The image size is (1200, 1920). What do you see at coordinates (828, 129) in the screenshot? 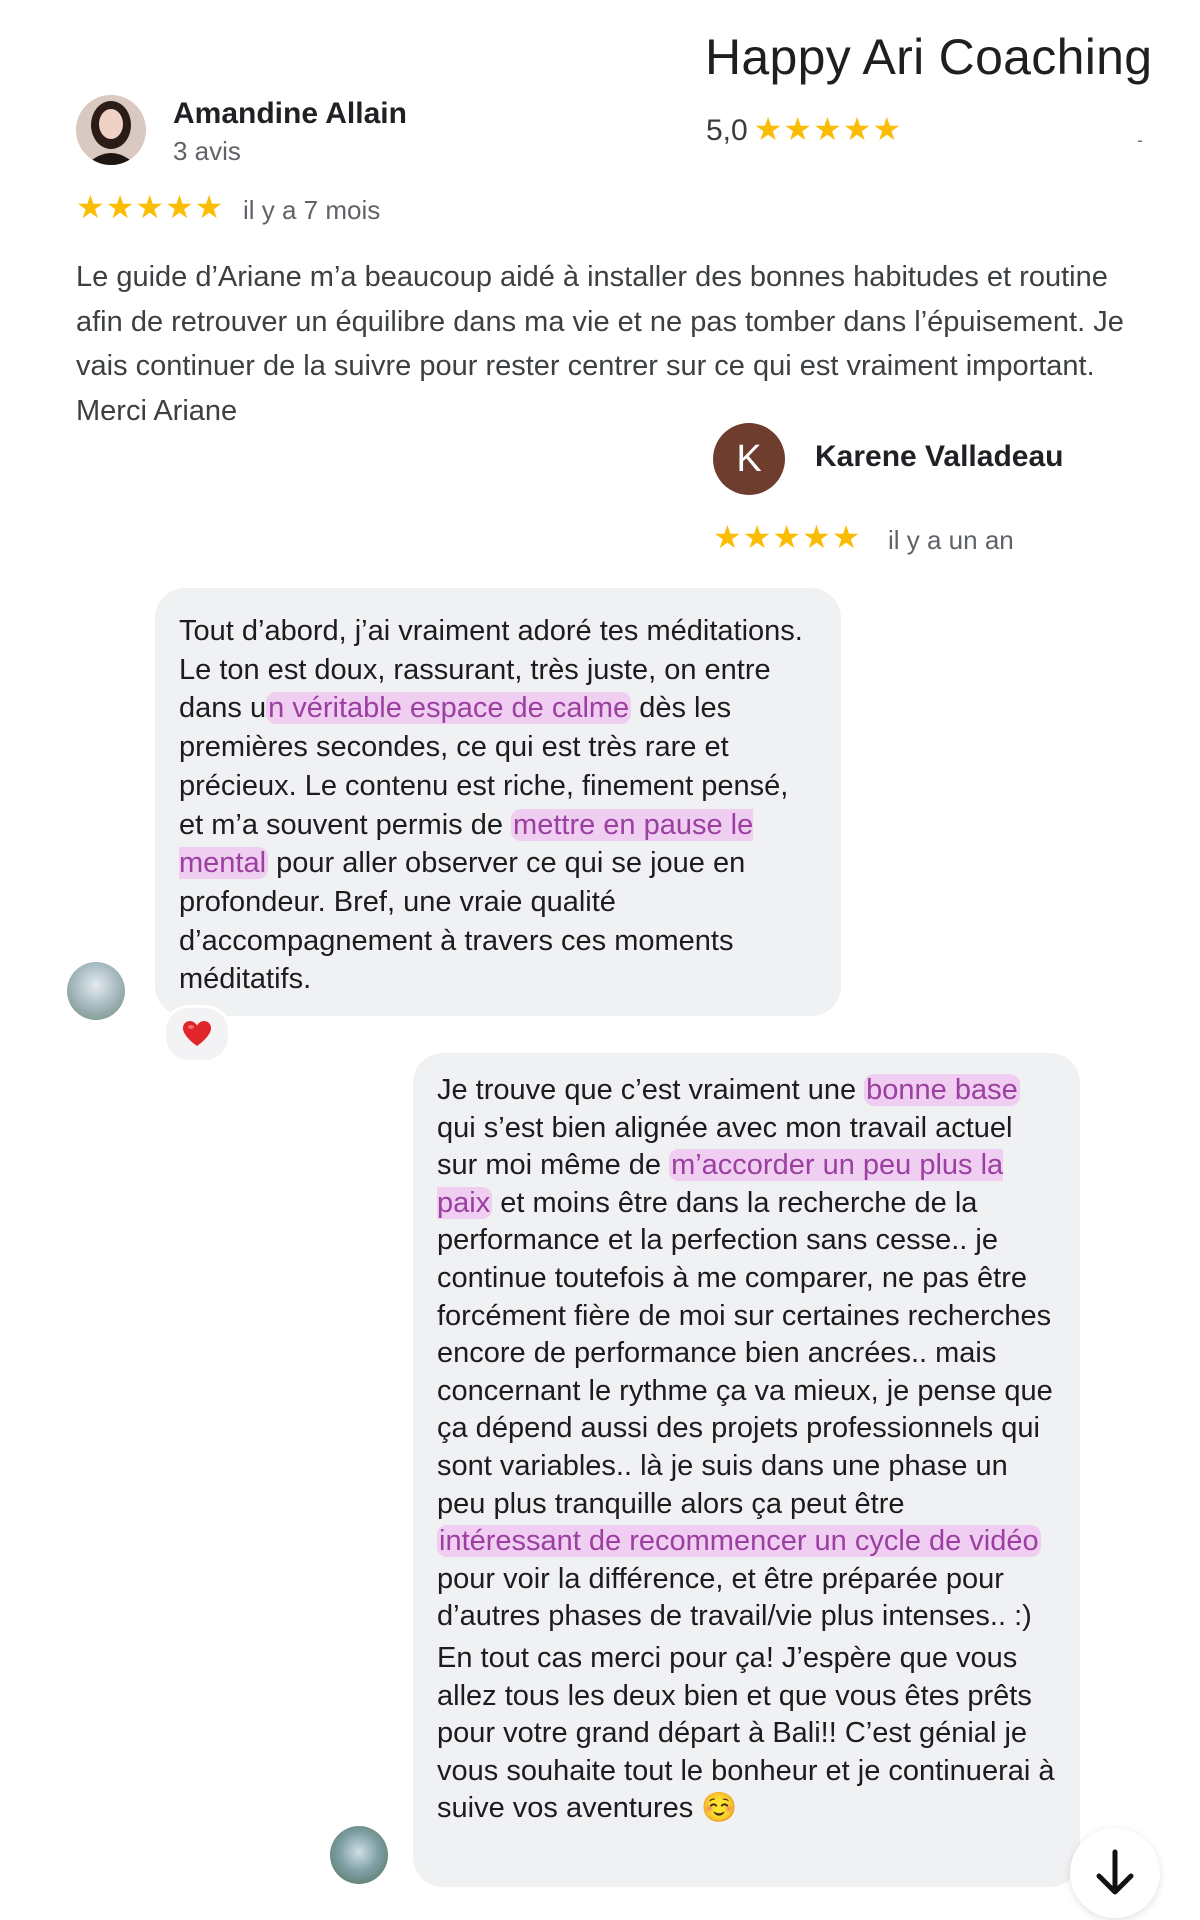
I see `business-stars: ★★★★★` at bounding box center [828, 129].